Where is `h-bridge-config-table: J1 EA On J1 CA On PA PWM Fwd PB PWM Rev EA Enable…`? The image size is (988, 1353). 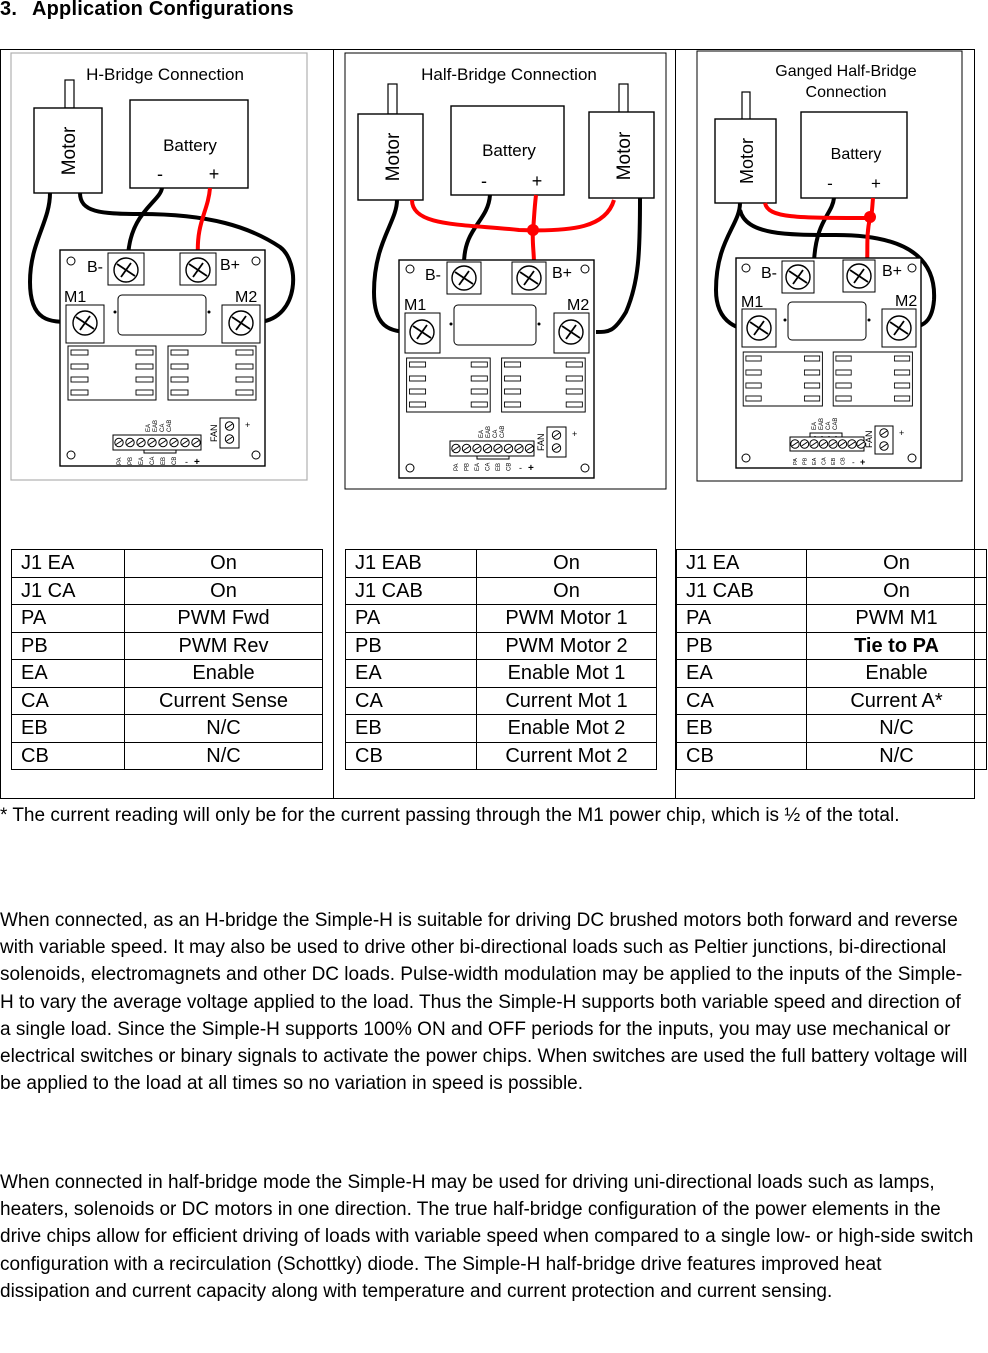
h-bridge-config-table: J1 EA On J1 CA On PA PWM Fwd PB PWM Rev EA Enable… is located at coordinates (167, 659).